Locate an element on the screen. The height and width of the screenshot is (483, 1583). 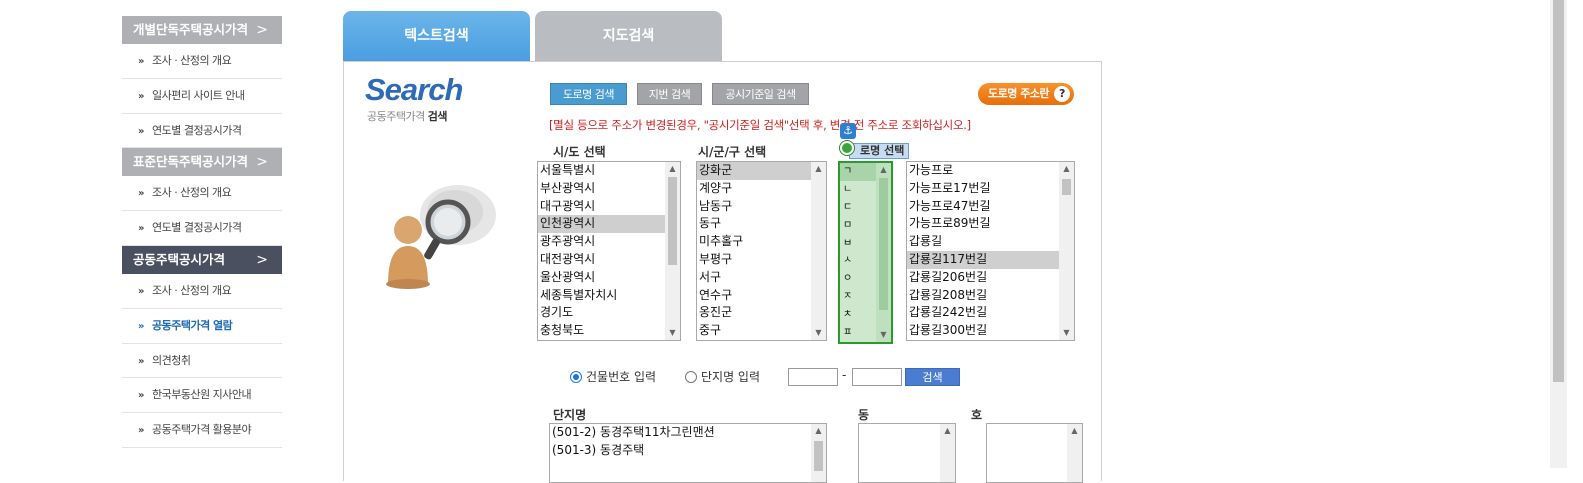
list-item: 부평구 is located at coordinates (761, 260).